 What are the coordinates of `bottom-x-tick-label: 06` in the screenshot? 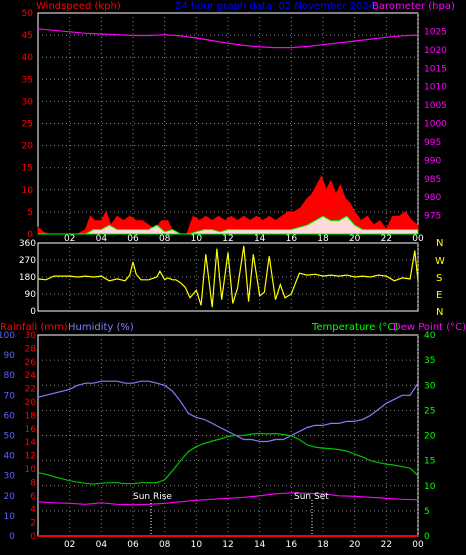 It's located at (133, 545).